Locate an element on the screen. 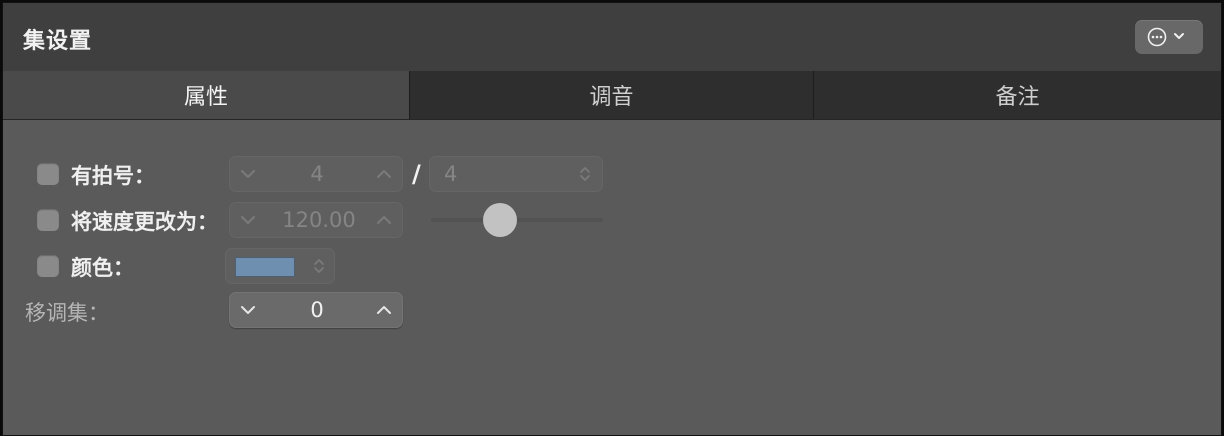 This screenshot has width=1224, height=436. tab-tuning: 调音 is located at coordinates (611, 95).